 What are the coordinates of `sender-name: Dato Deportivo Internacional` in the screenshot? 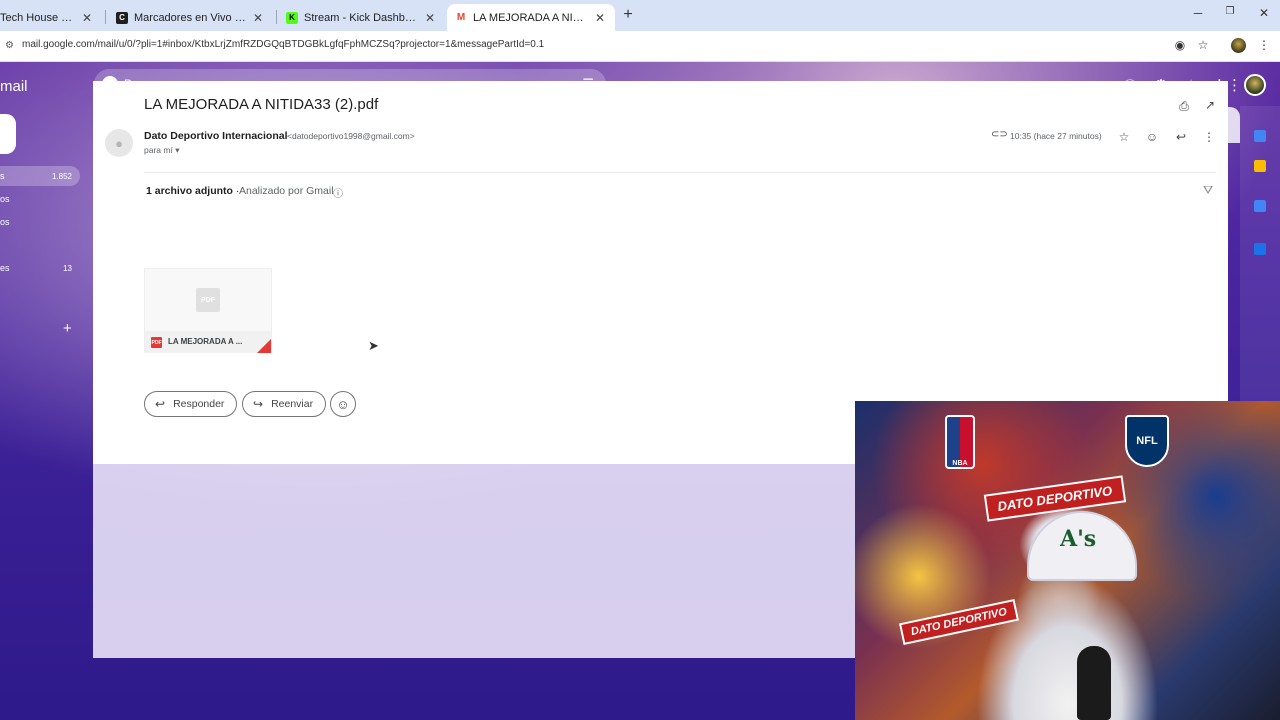 It's located at (216, 136).